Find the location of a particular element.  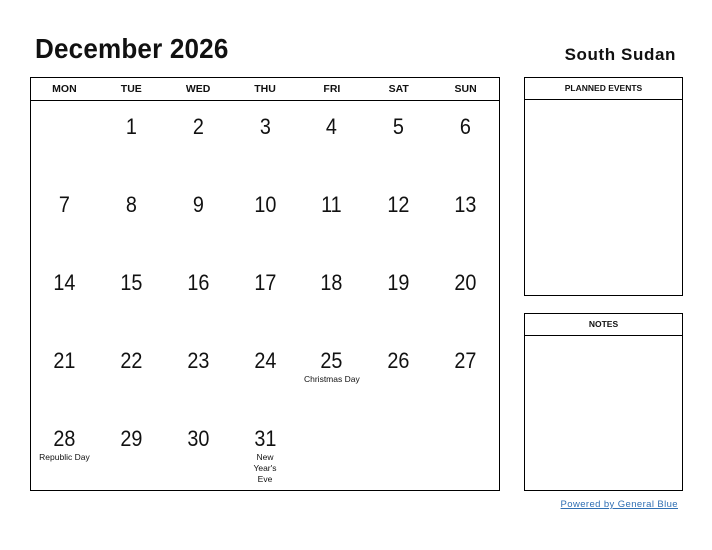

day-number: 25 is located at coordinates (331, 360).